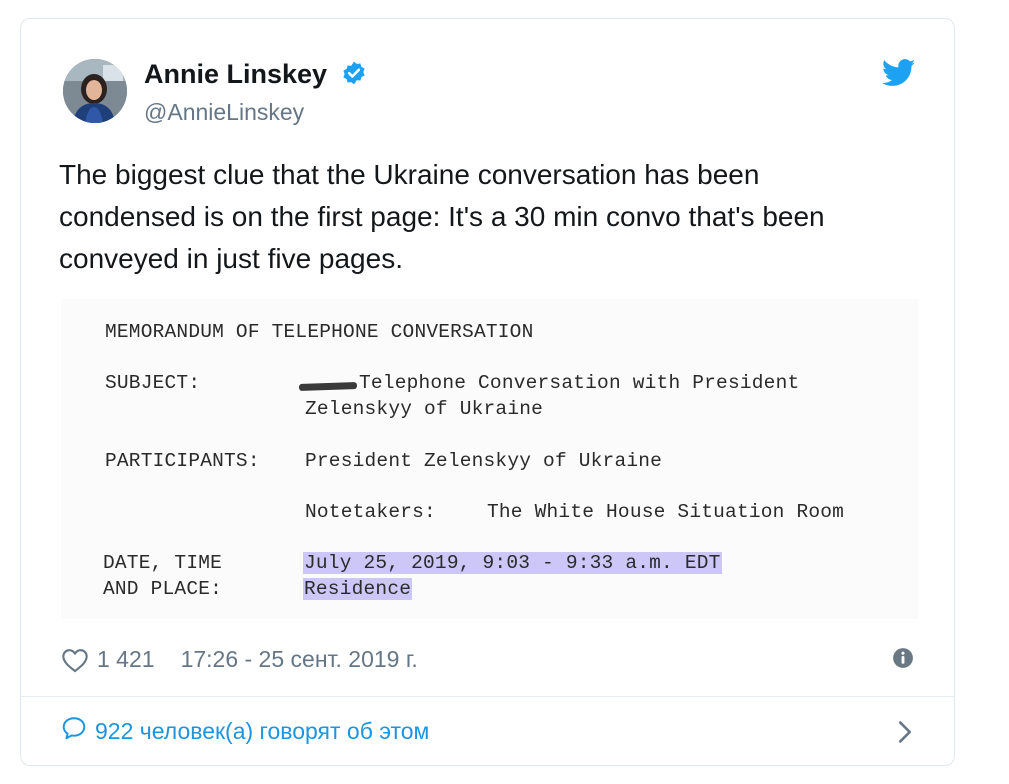 This screenshot has height=784, width=1009. What do you see at coordinates (328, 386) in the screenshot?
I see `redaction-mark` at bounding box center [328, 386].